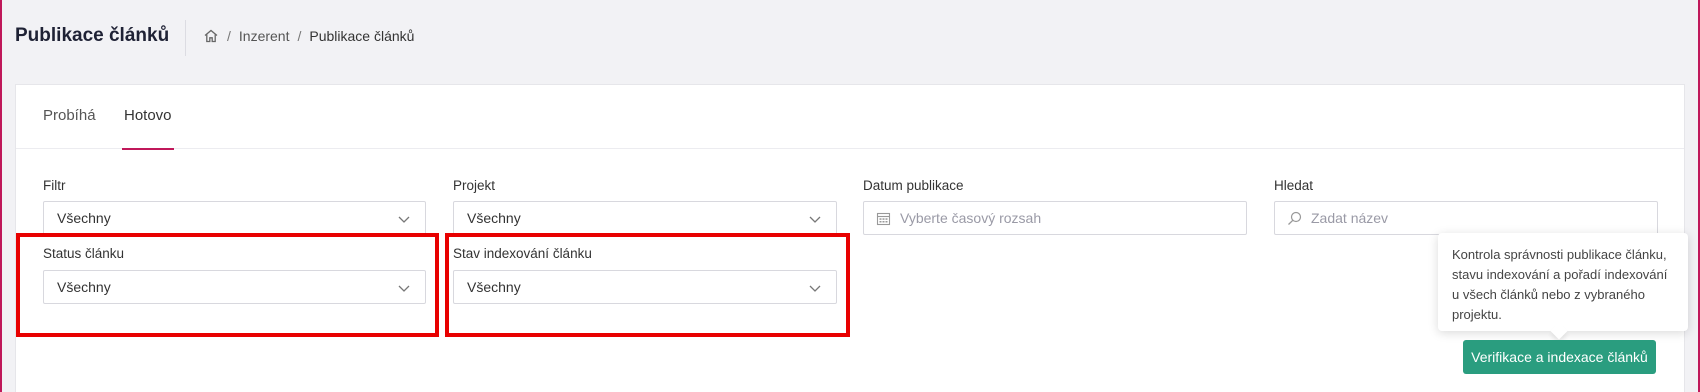 Image resolution: width=1700 pixels, height=392 pixels. Describe the element at coordinates (494, 218) in the screenshot. I see `projekt-select-value: Všechny` at that location.